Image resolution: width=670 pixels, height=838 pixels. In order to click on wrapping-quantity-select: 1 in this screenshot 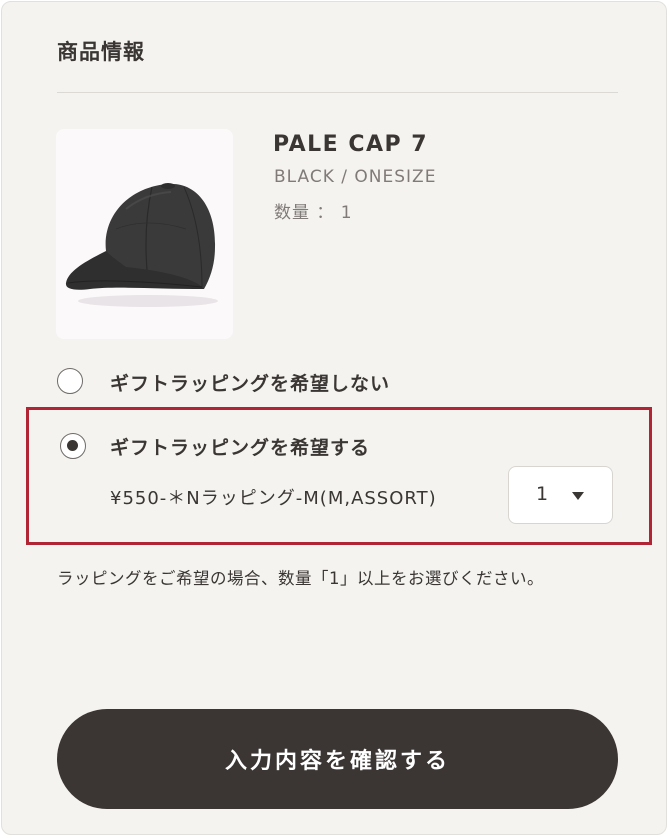, I will do `click(560, 495)`.